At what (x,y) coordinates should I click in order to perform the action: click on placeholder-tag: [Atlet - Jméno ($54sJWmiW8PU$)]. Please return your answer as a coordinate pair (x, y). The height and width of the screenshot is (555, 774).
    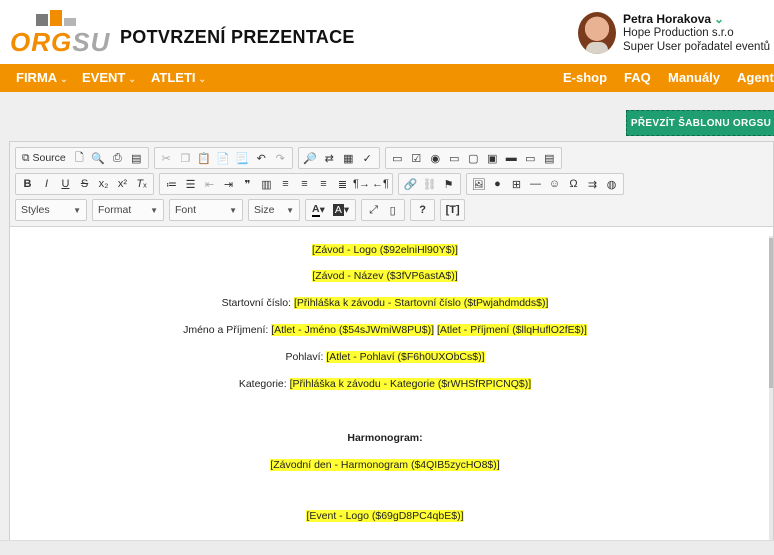
    Looking at the image, I should click on (353, 330).